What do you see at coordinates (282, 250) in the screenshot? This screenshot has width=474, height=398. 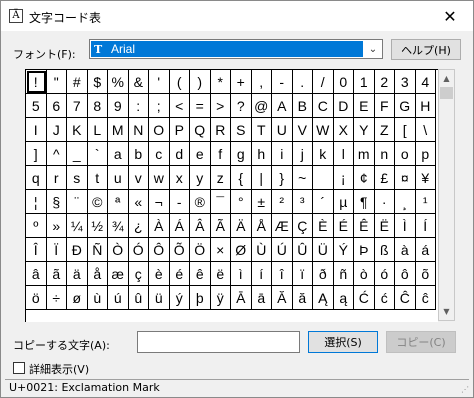 I see `char-cell: Ú` at bounding box center [282, 250].